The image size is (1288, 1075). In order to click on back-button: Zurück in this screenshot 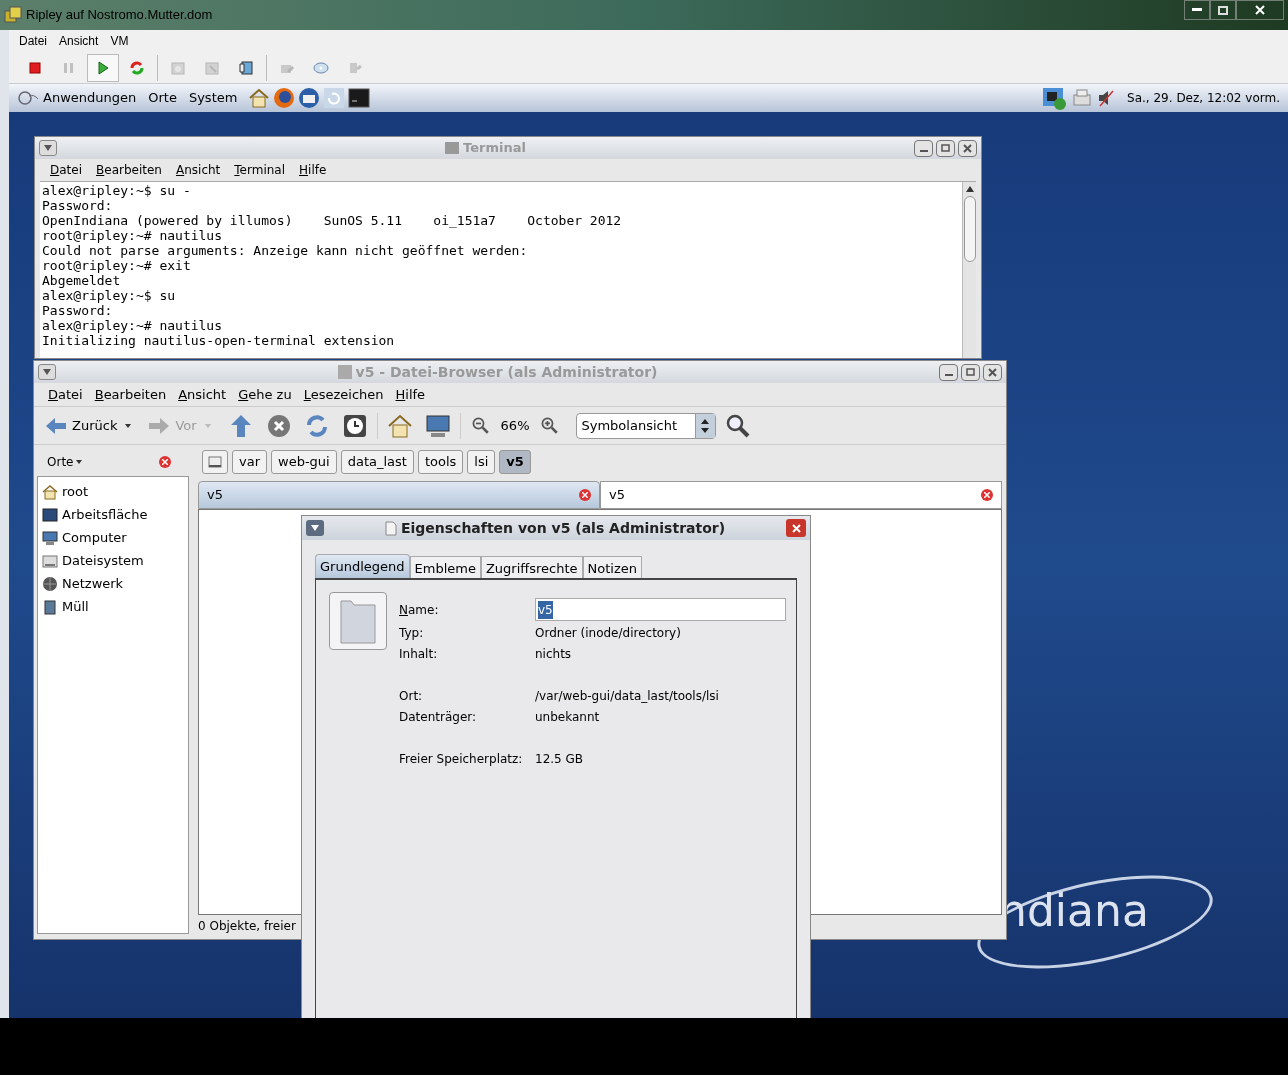, I will do `click(81, 425)`.